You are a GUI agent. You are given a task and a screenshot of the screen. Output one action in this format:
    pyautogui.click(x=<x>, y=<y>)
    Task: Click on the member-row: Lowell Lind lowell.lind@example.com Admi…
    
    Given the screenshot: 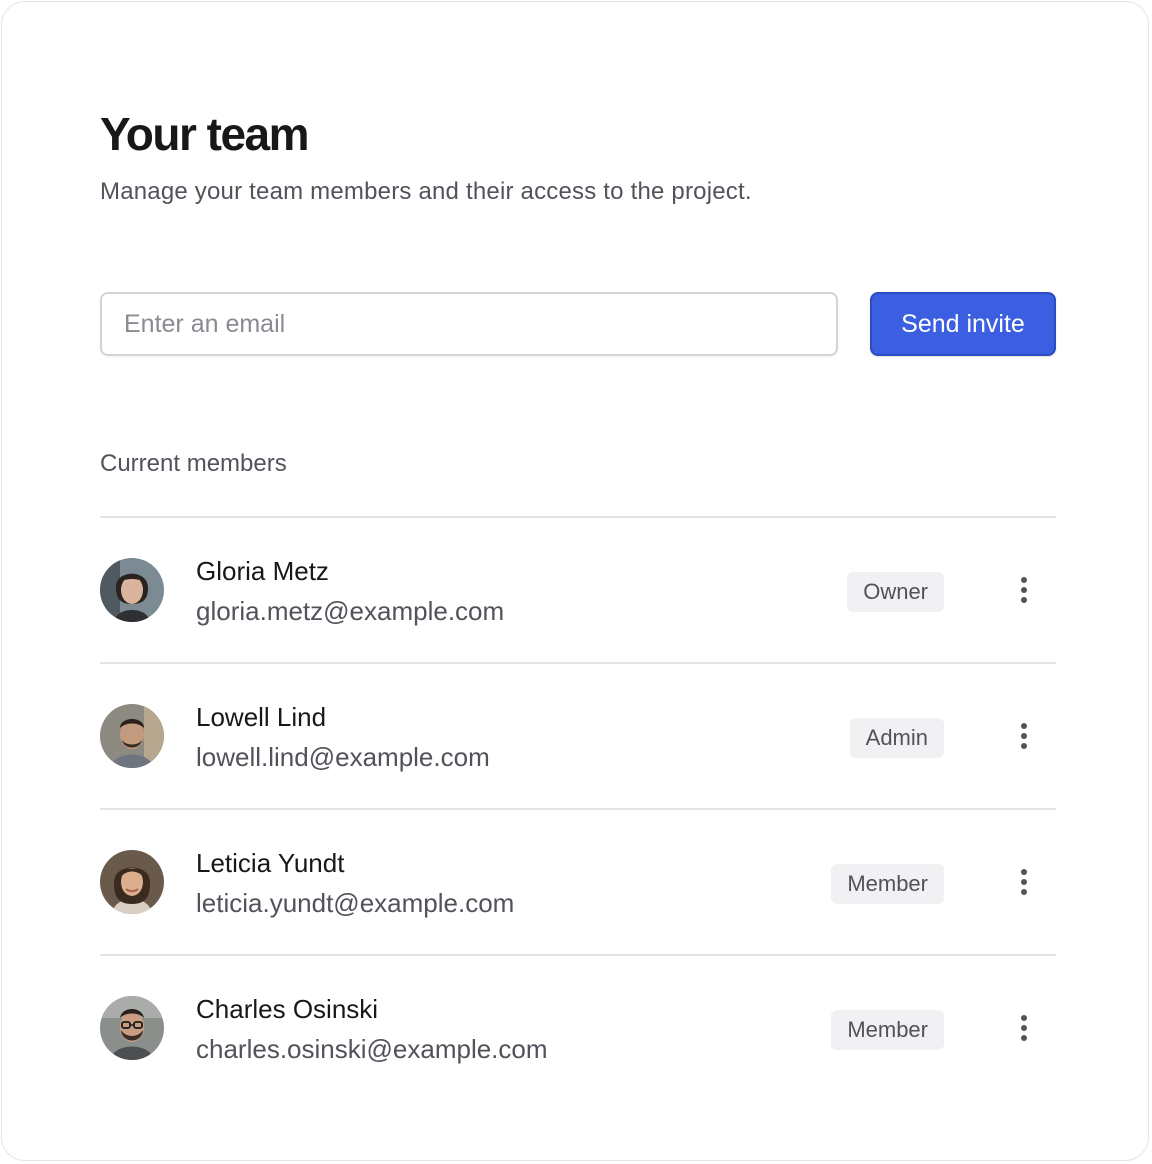 What is the action you would take?
    pyautogui.click(x=578, y=737)
    